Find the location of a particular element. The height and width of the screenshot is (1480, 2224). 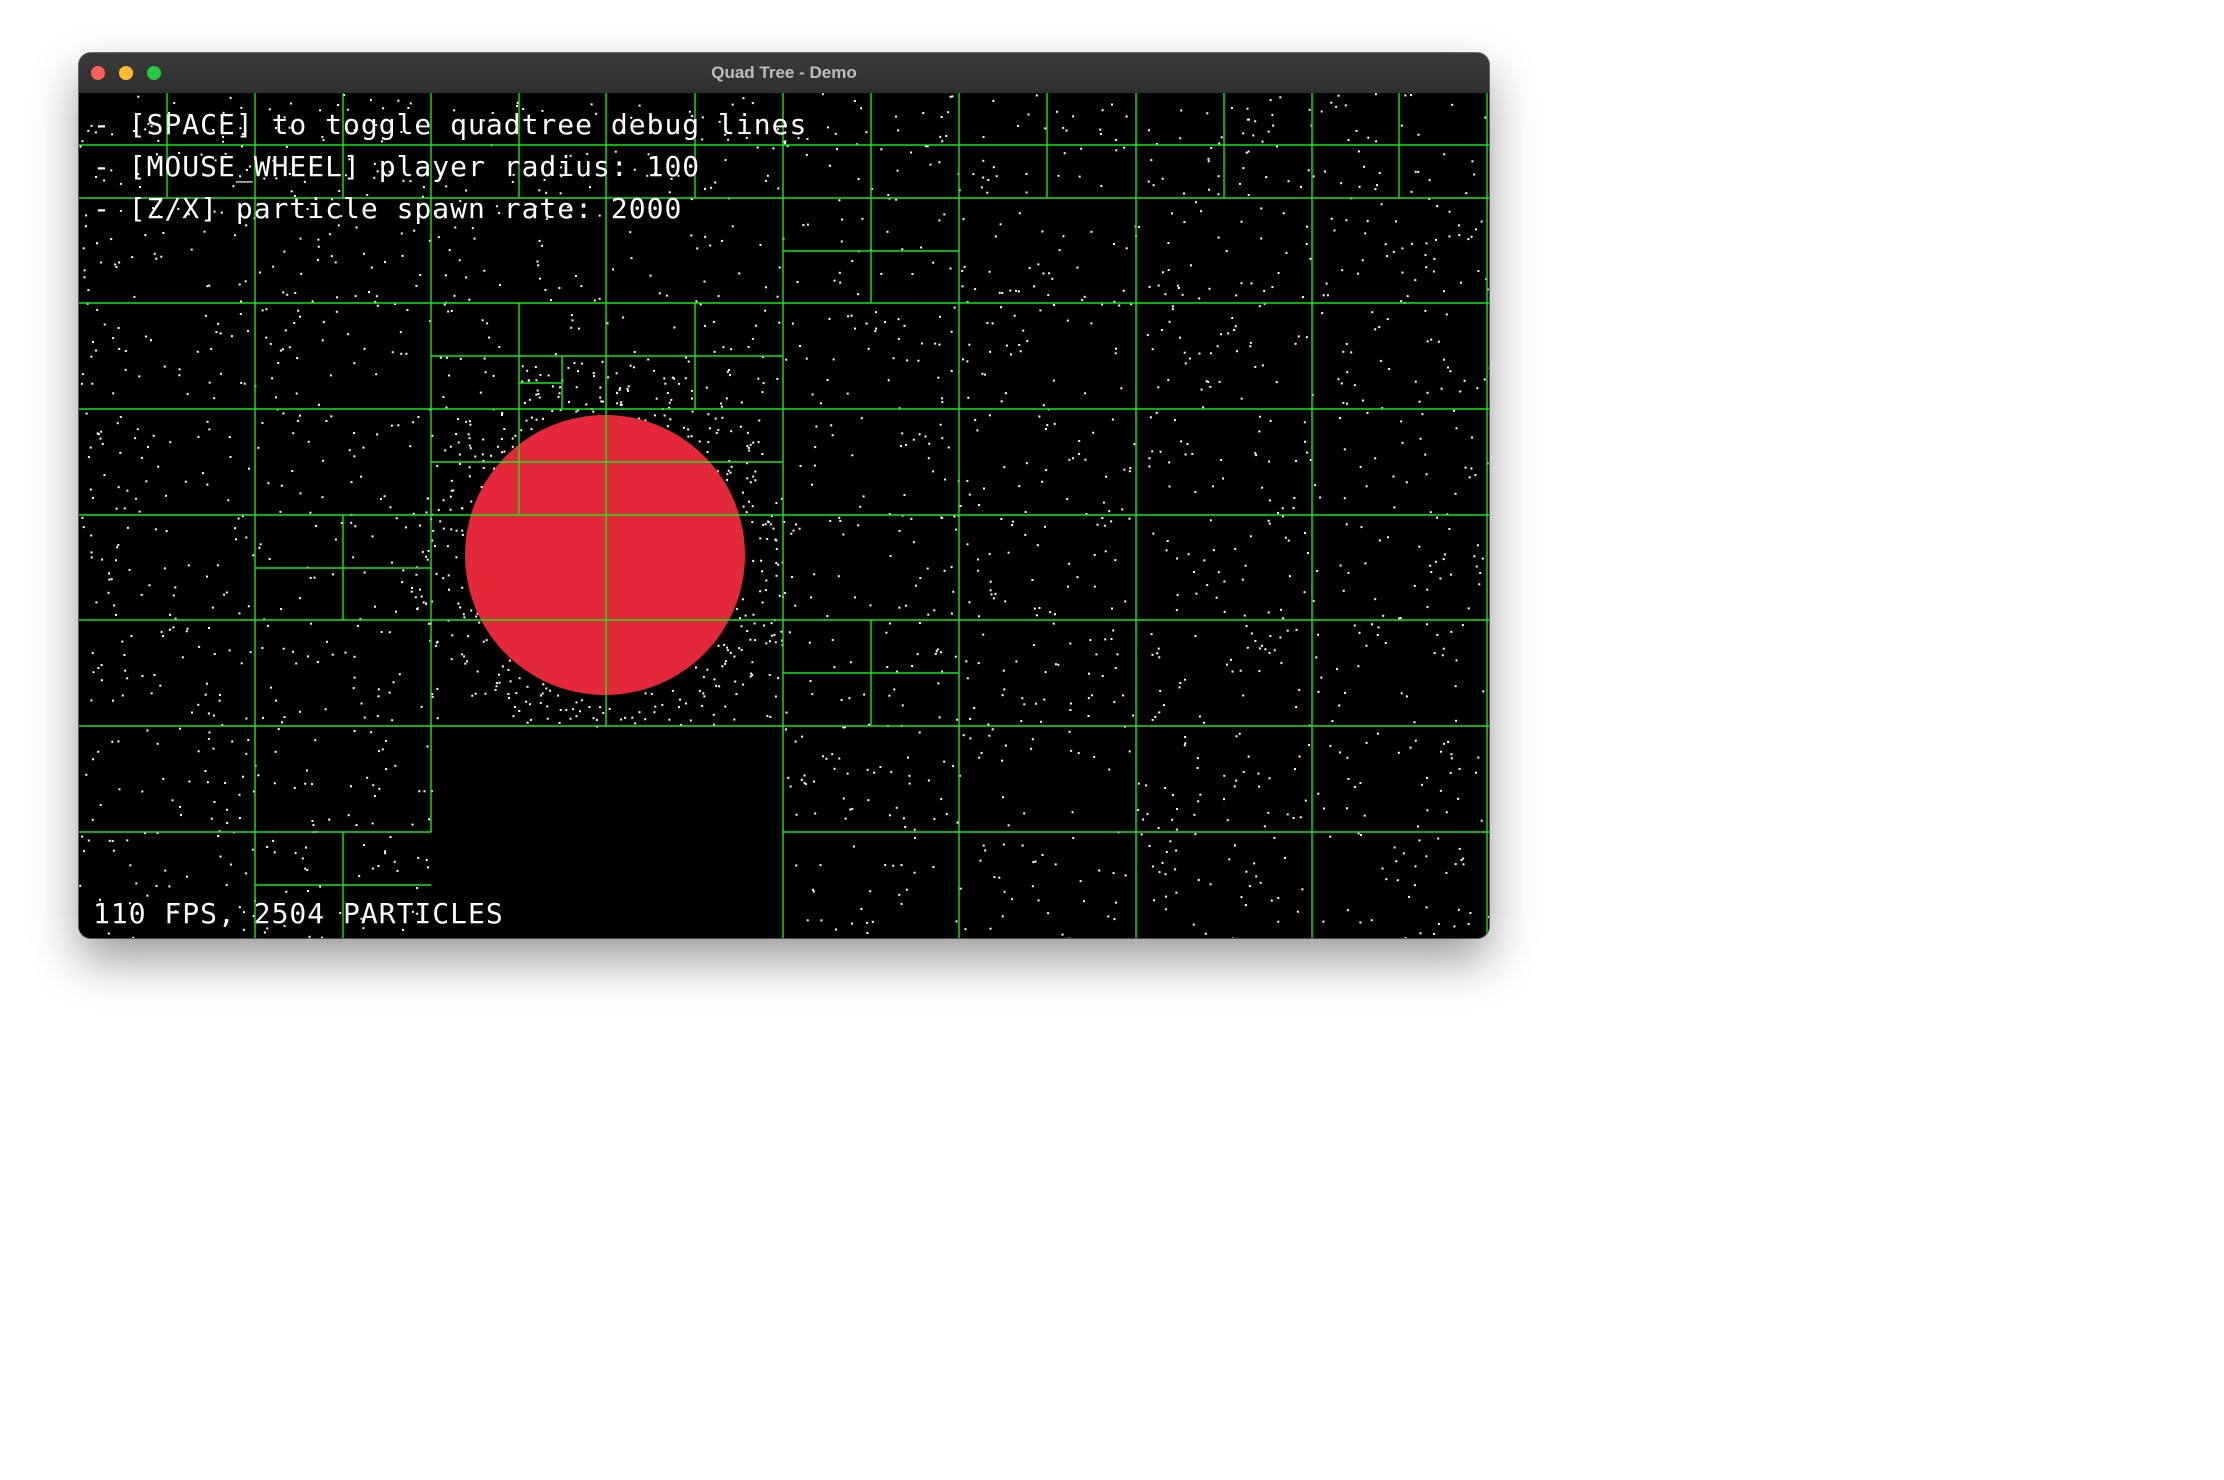

instruction-spawn-rate: - [Z/X] particle spawn rate: 2000 is located at coordinates (388, 208).